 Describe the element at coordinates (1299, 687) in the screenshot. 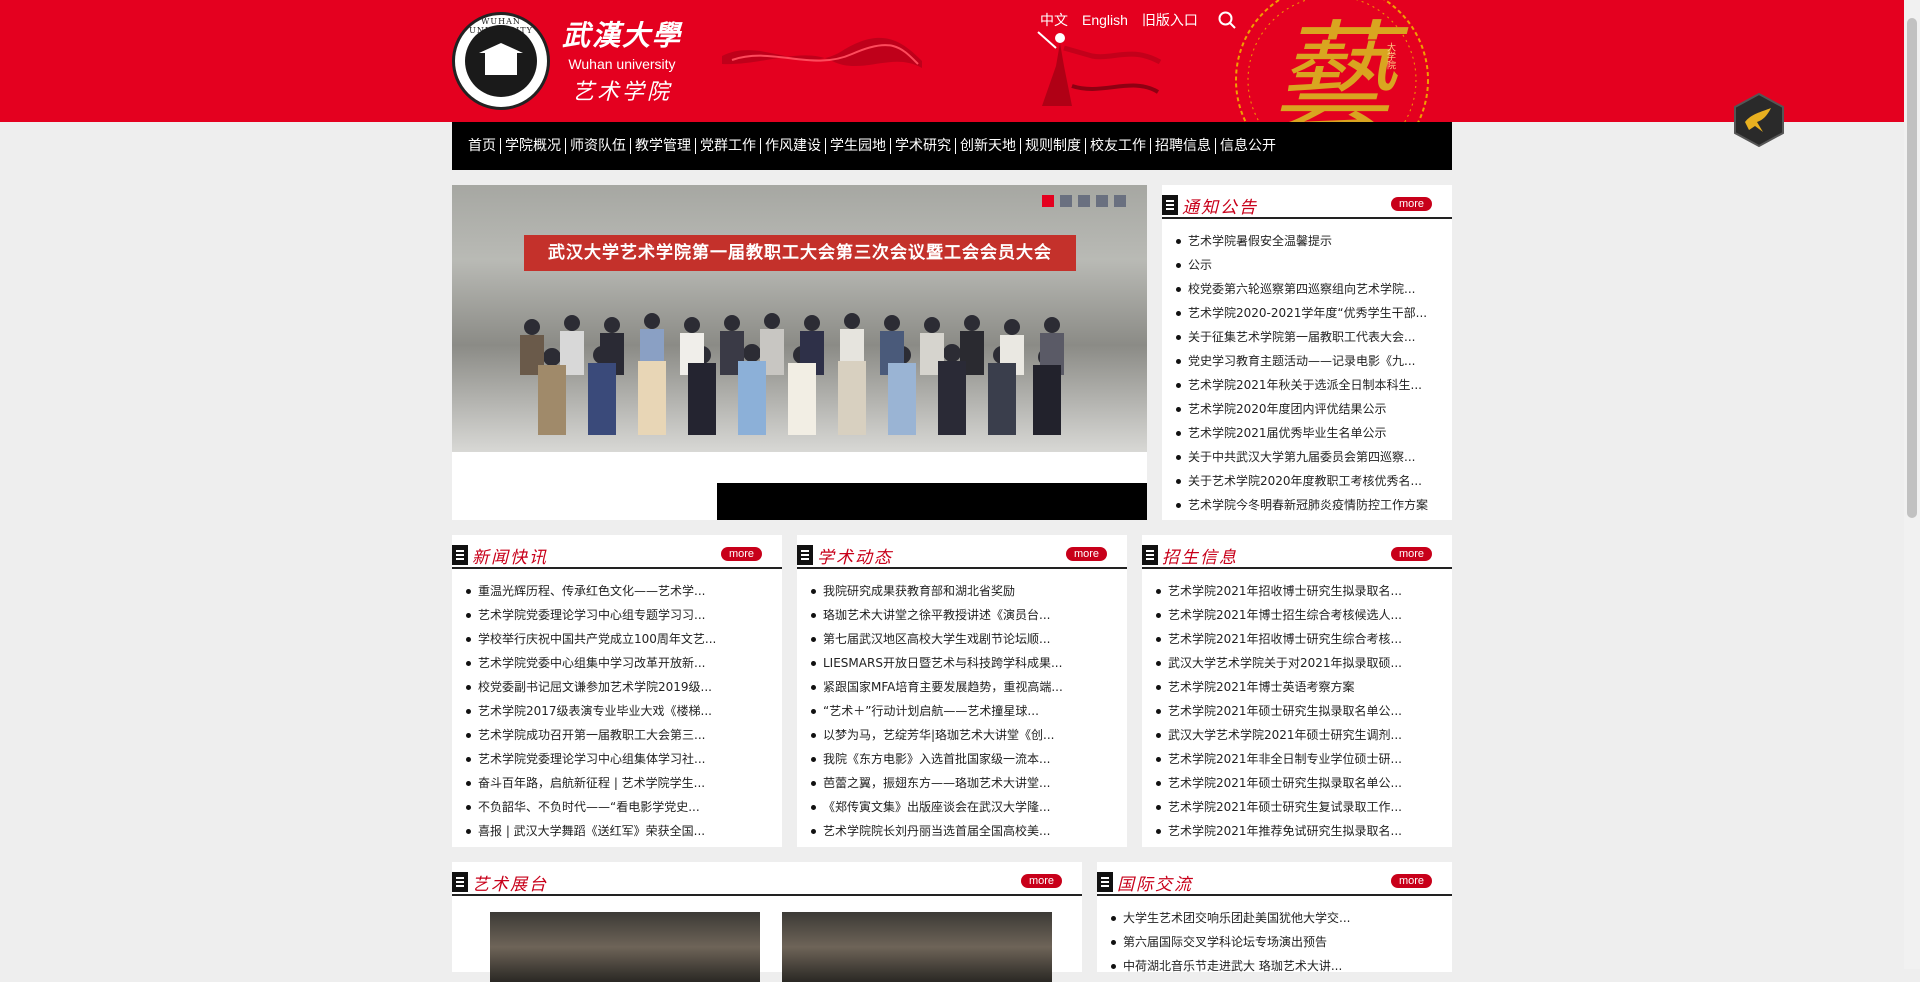

I see `list-item: 艺术学院2021年博士英语考察方案` at that location.